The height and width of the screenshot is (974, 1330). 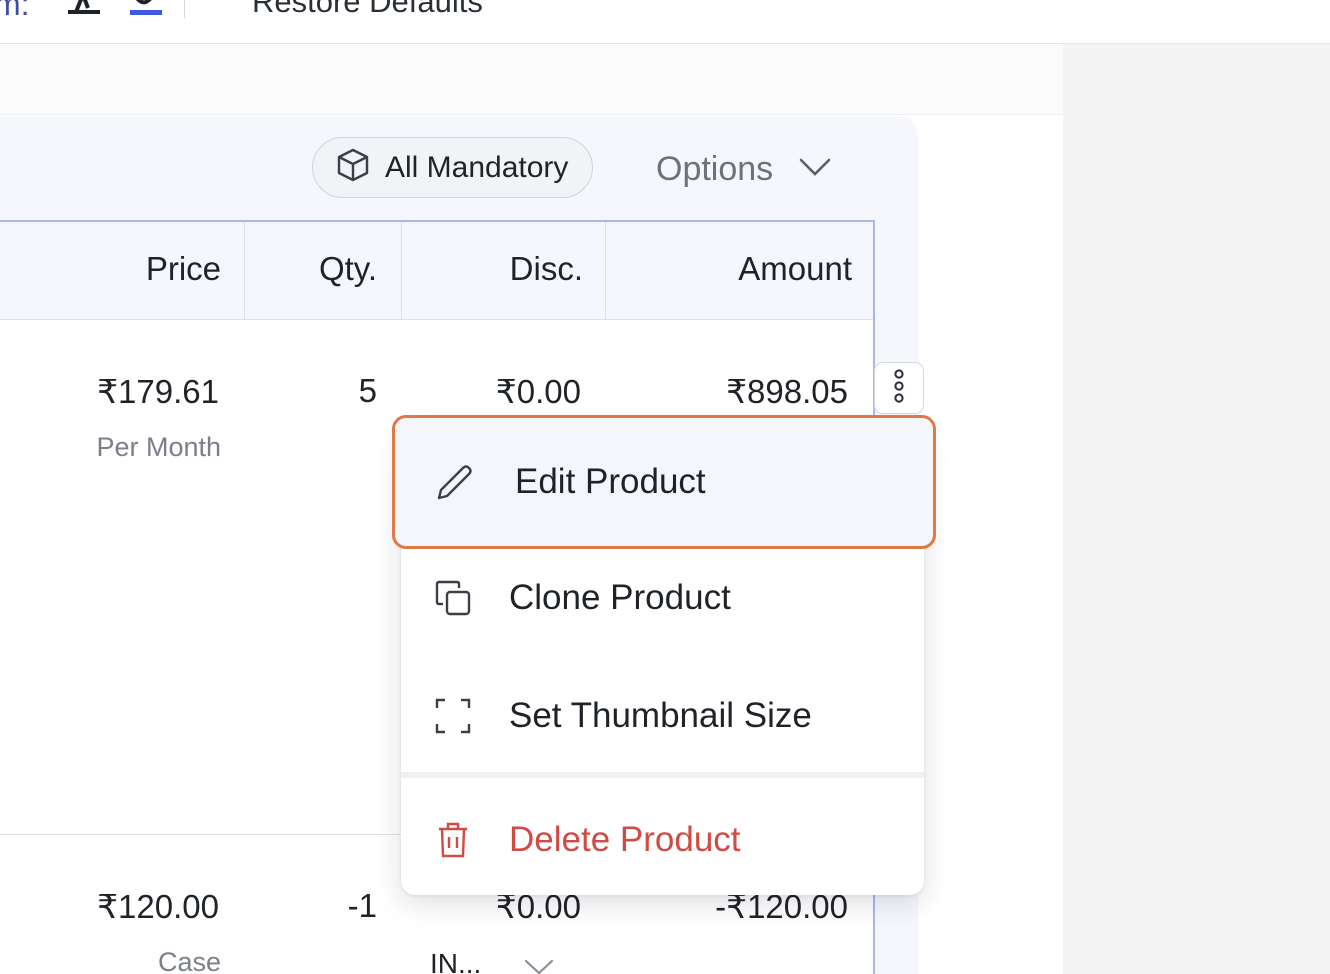 I want to click on menu-item-clone-product: Clone Product, so click(x=662, y=598).